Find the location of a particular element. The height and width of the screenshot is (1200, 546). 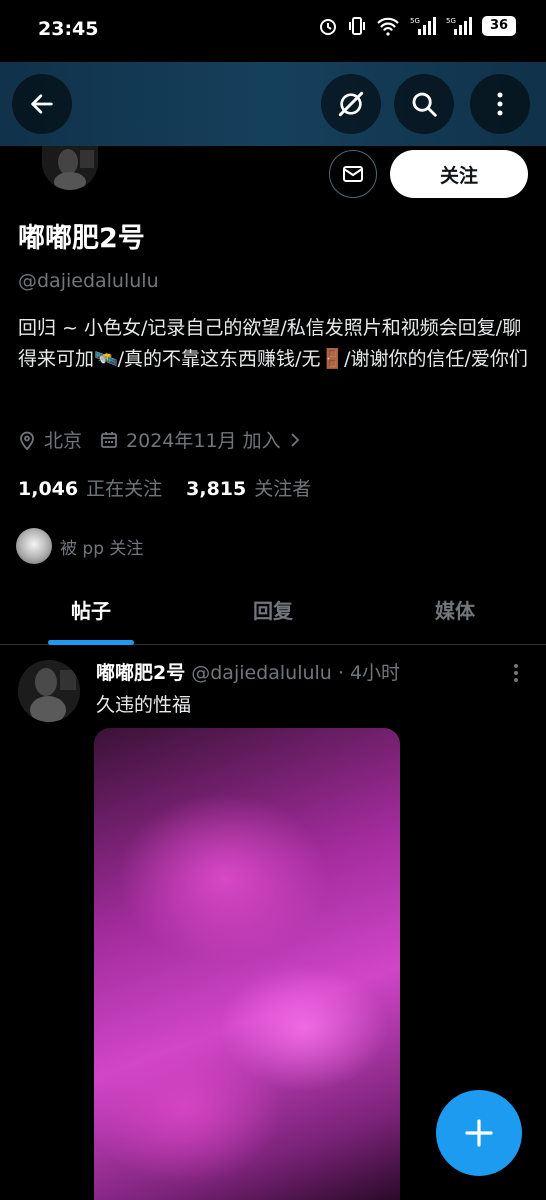

profile-meta: 北京 2024年11月 加入 is located at coordinates (168, 439).